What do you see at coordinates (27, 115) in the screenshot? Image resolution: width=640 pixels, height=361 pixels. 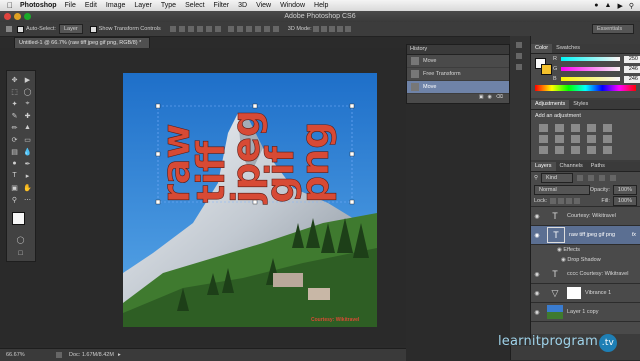 I see `healing-tool-icon: ✚` at bounding box center [27, 115].